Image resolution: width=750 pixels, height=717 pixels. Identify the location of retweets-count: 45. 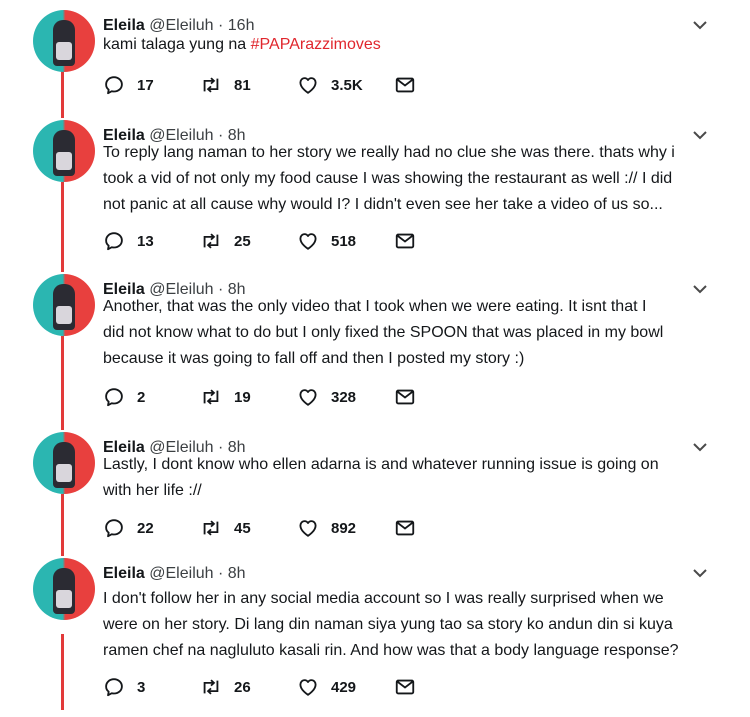
(242, 528).